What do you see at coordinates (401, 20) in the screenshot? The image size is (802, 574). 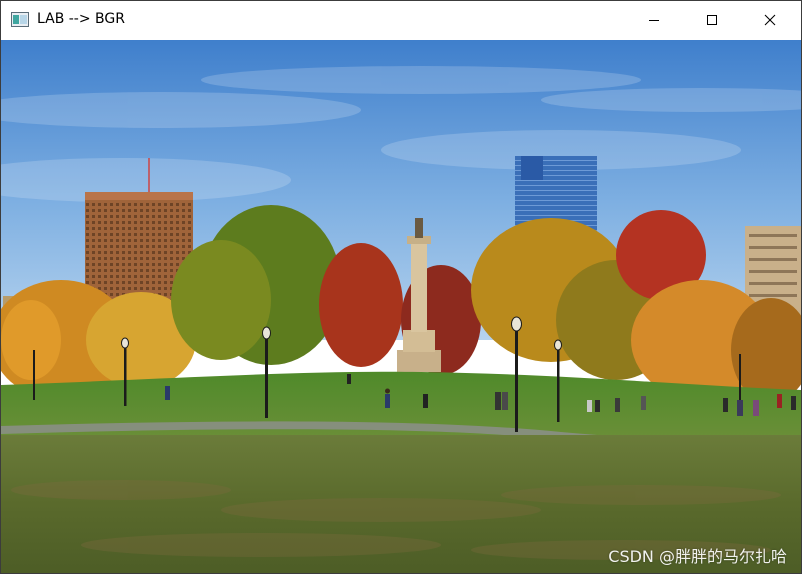 I see `title-bar: LAB --> BGR` at bounding box center [401, 20].